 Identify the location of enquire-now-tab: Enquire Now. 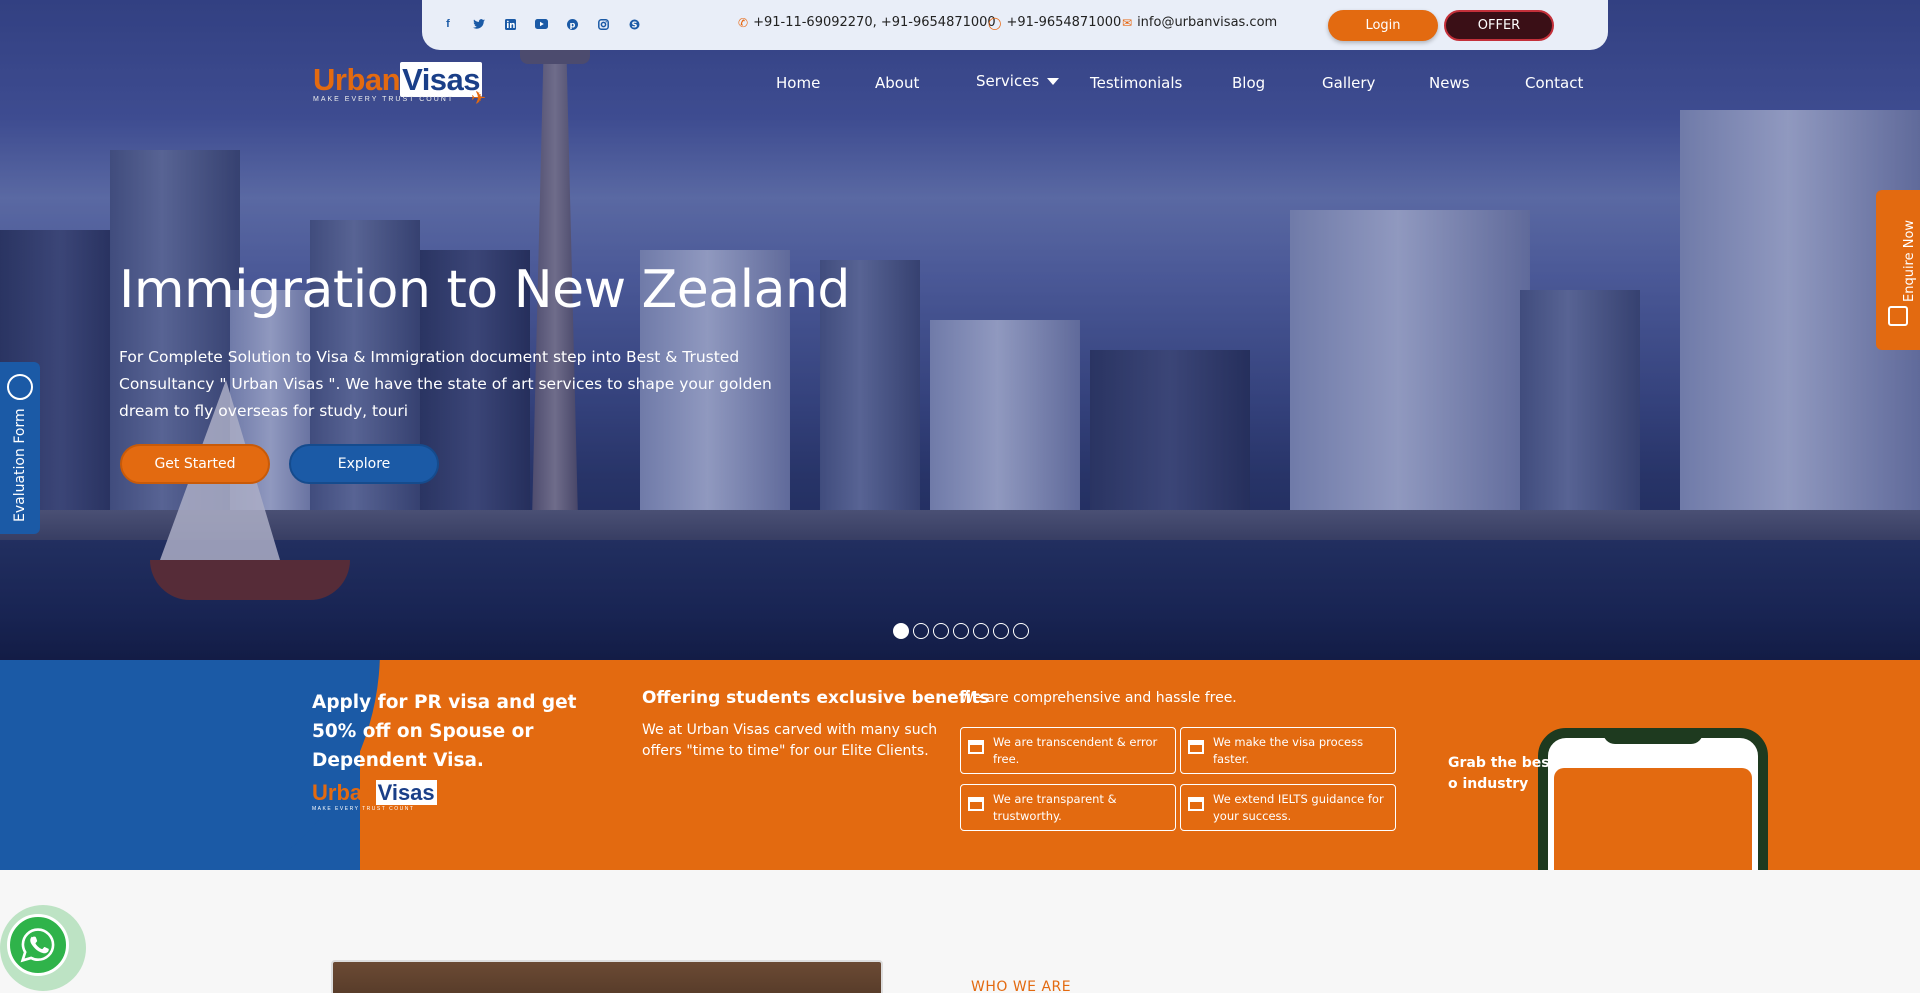
(1898, 270).